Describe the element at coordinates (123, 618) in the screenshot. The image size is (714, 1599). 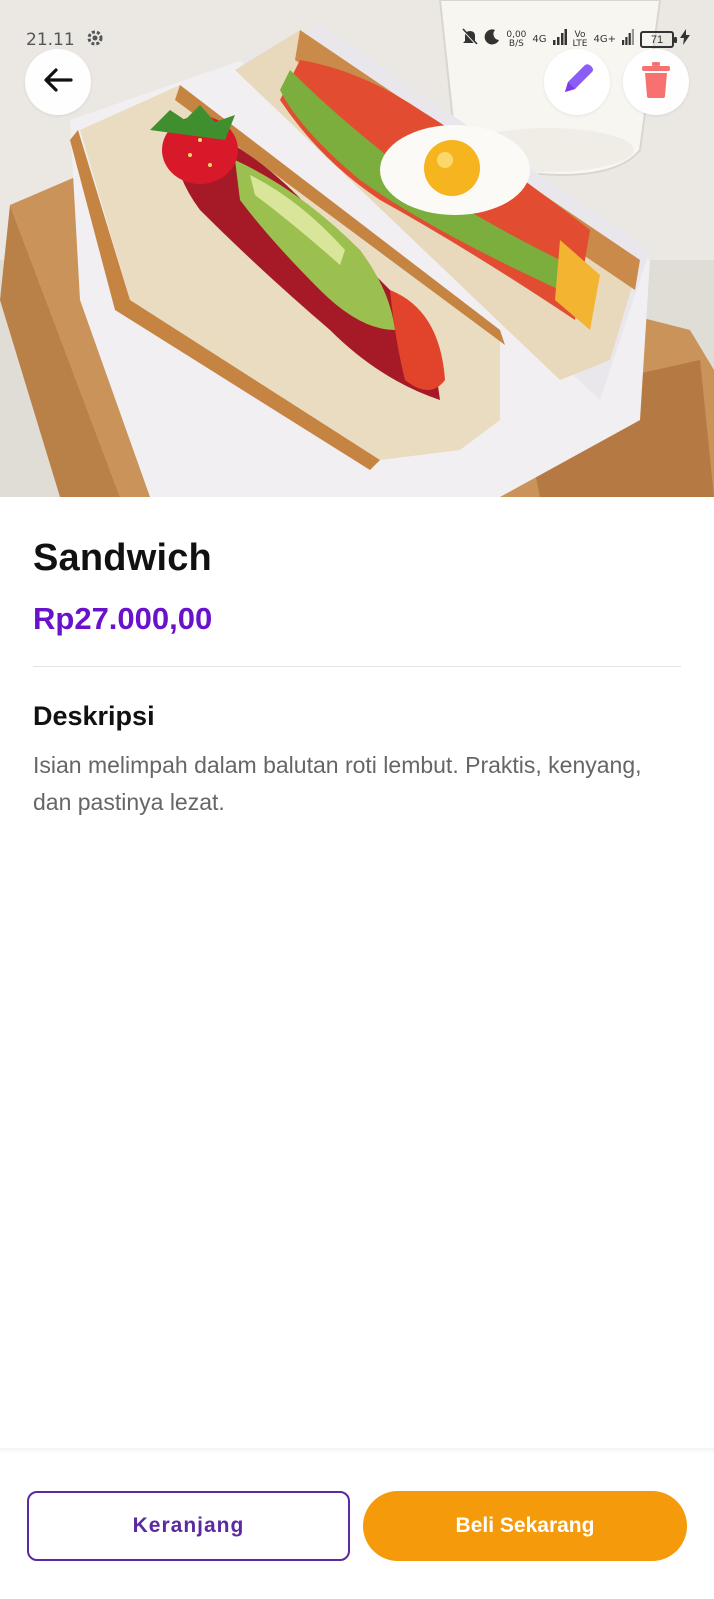
I see `product-price: Rp27.000,00` at that location.